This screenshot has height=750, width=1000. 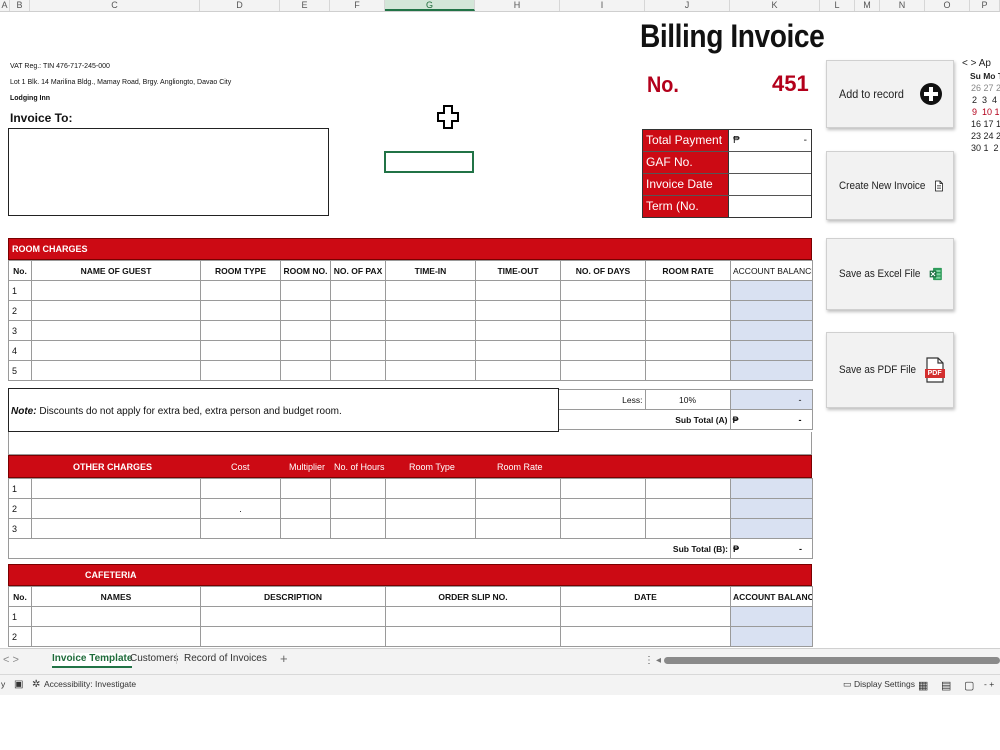 What do you see at coordinates (985, 136) in the screenshot?
I see `calendar-week: 23 24 2` at bounding box center [985, 136].